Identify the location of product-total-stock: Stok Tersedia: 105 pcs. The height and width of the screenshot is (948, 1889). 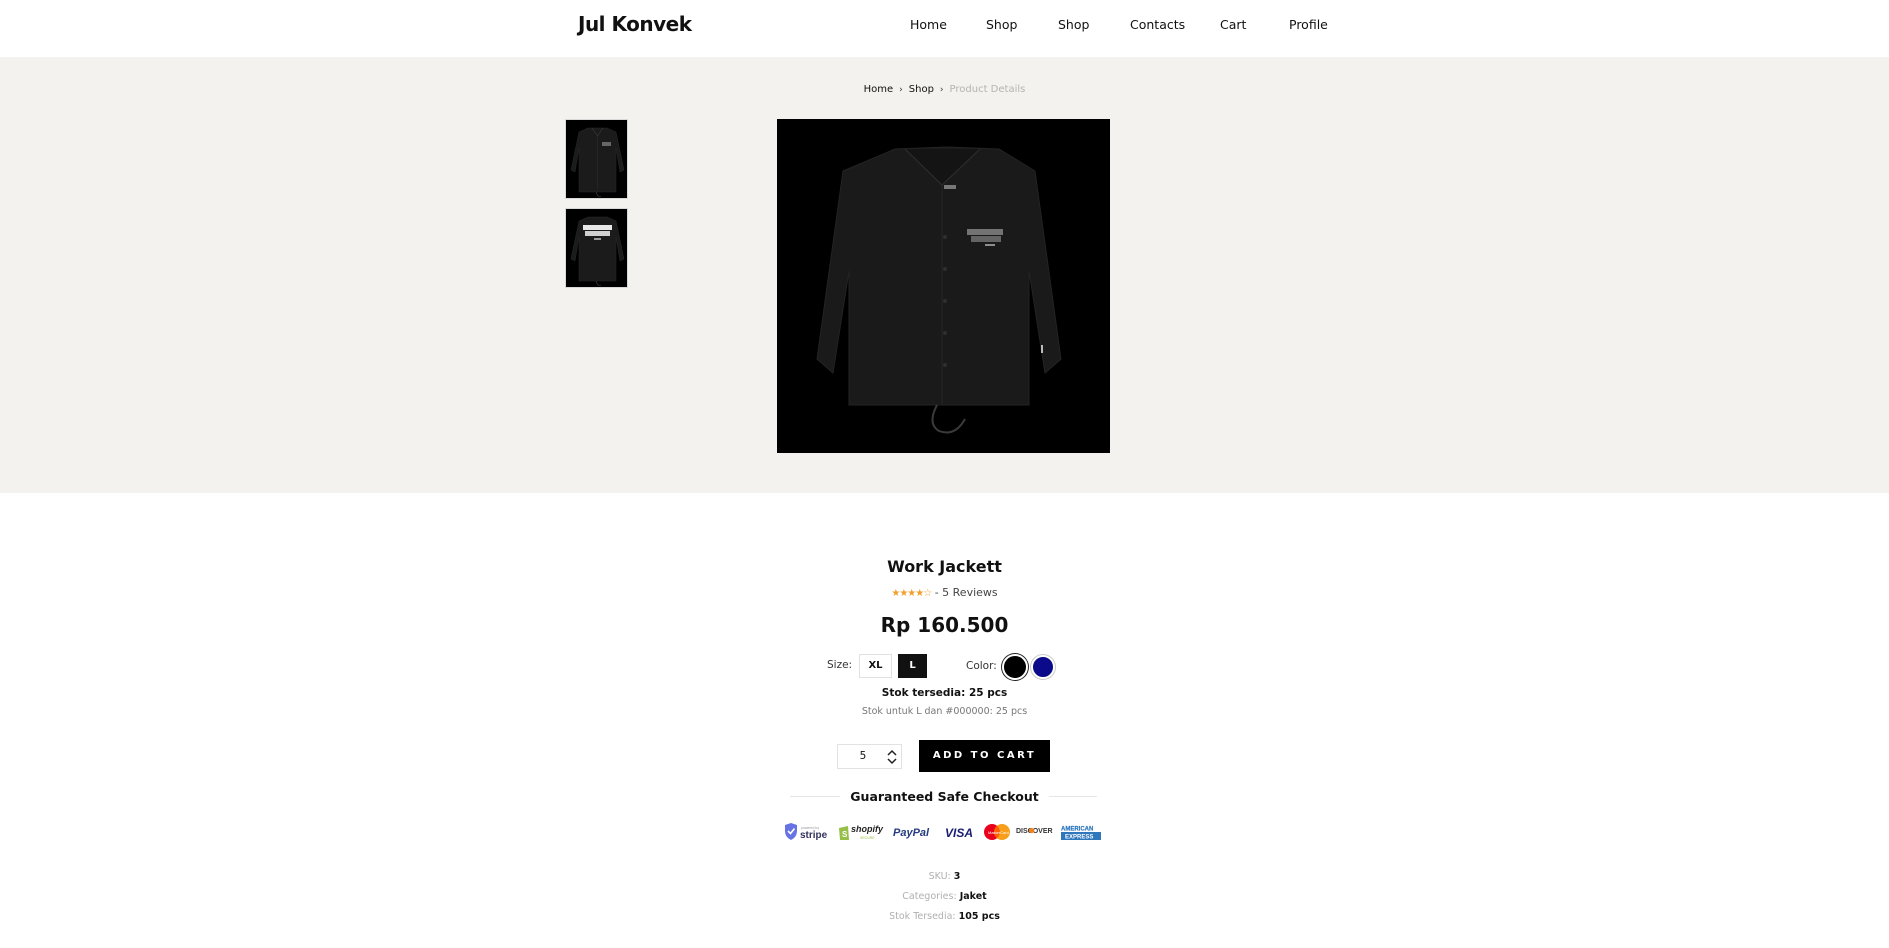
(944, 916).